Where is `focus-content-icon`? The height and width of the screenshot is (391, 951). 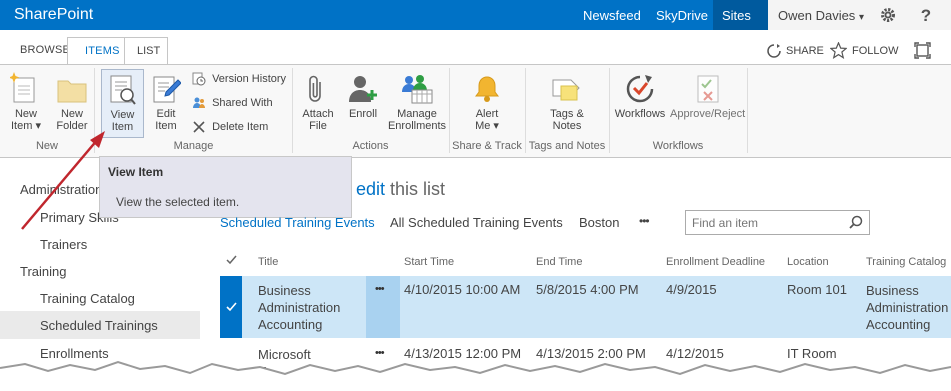
focus-content-icon is located at coordinates (922, 50).